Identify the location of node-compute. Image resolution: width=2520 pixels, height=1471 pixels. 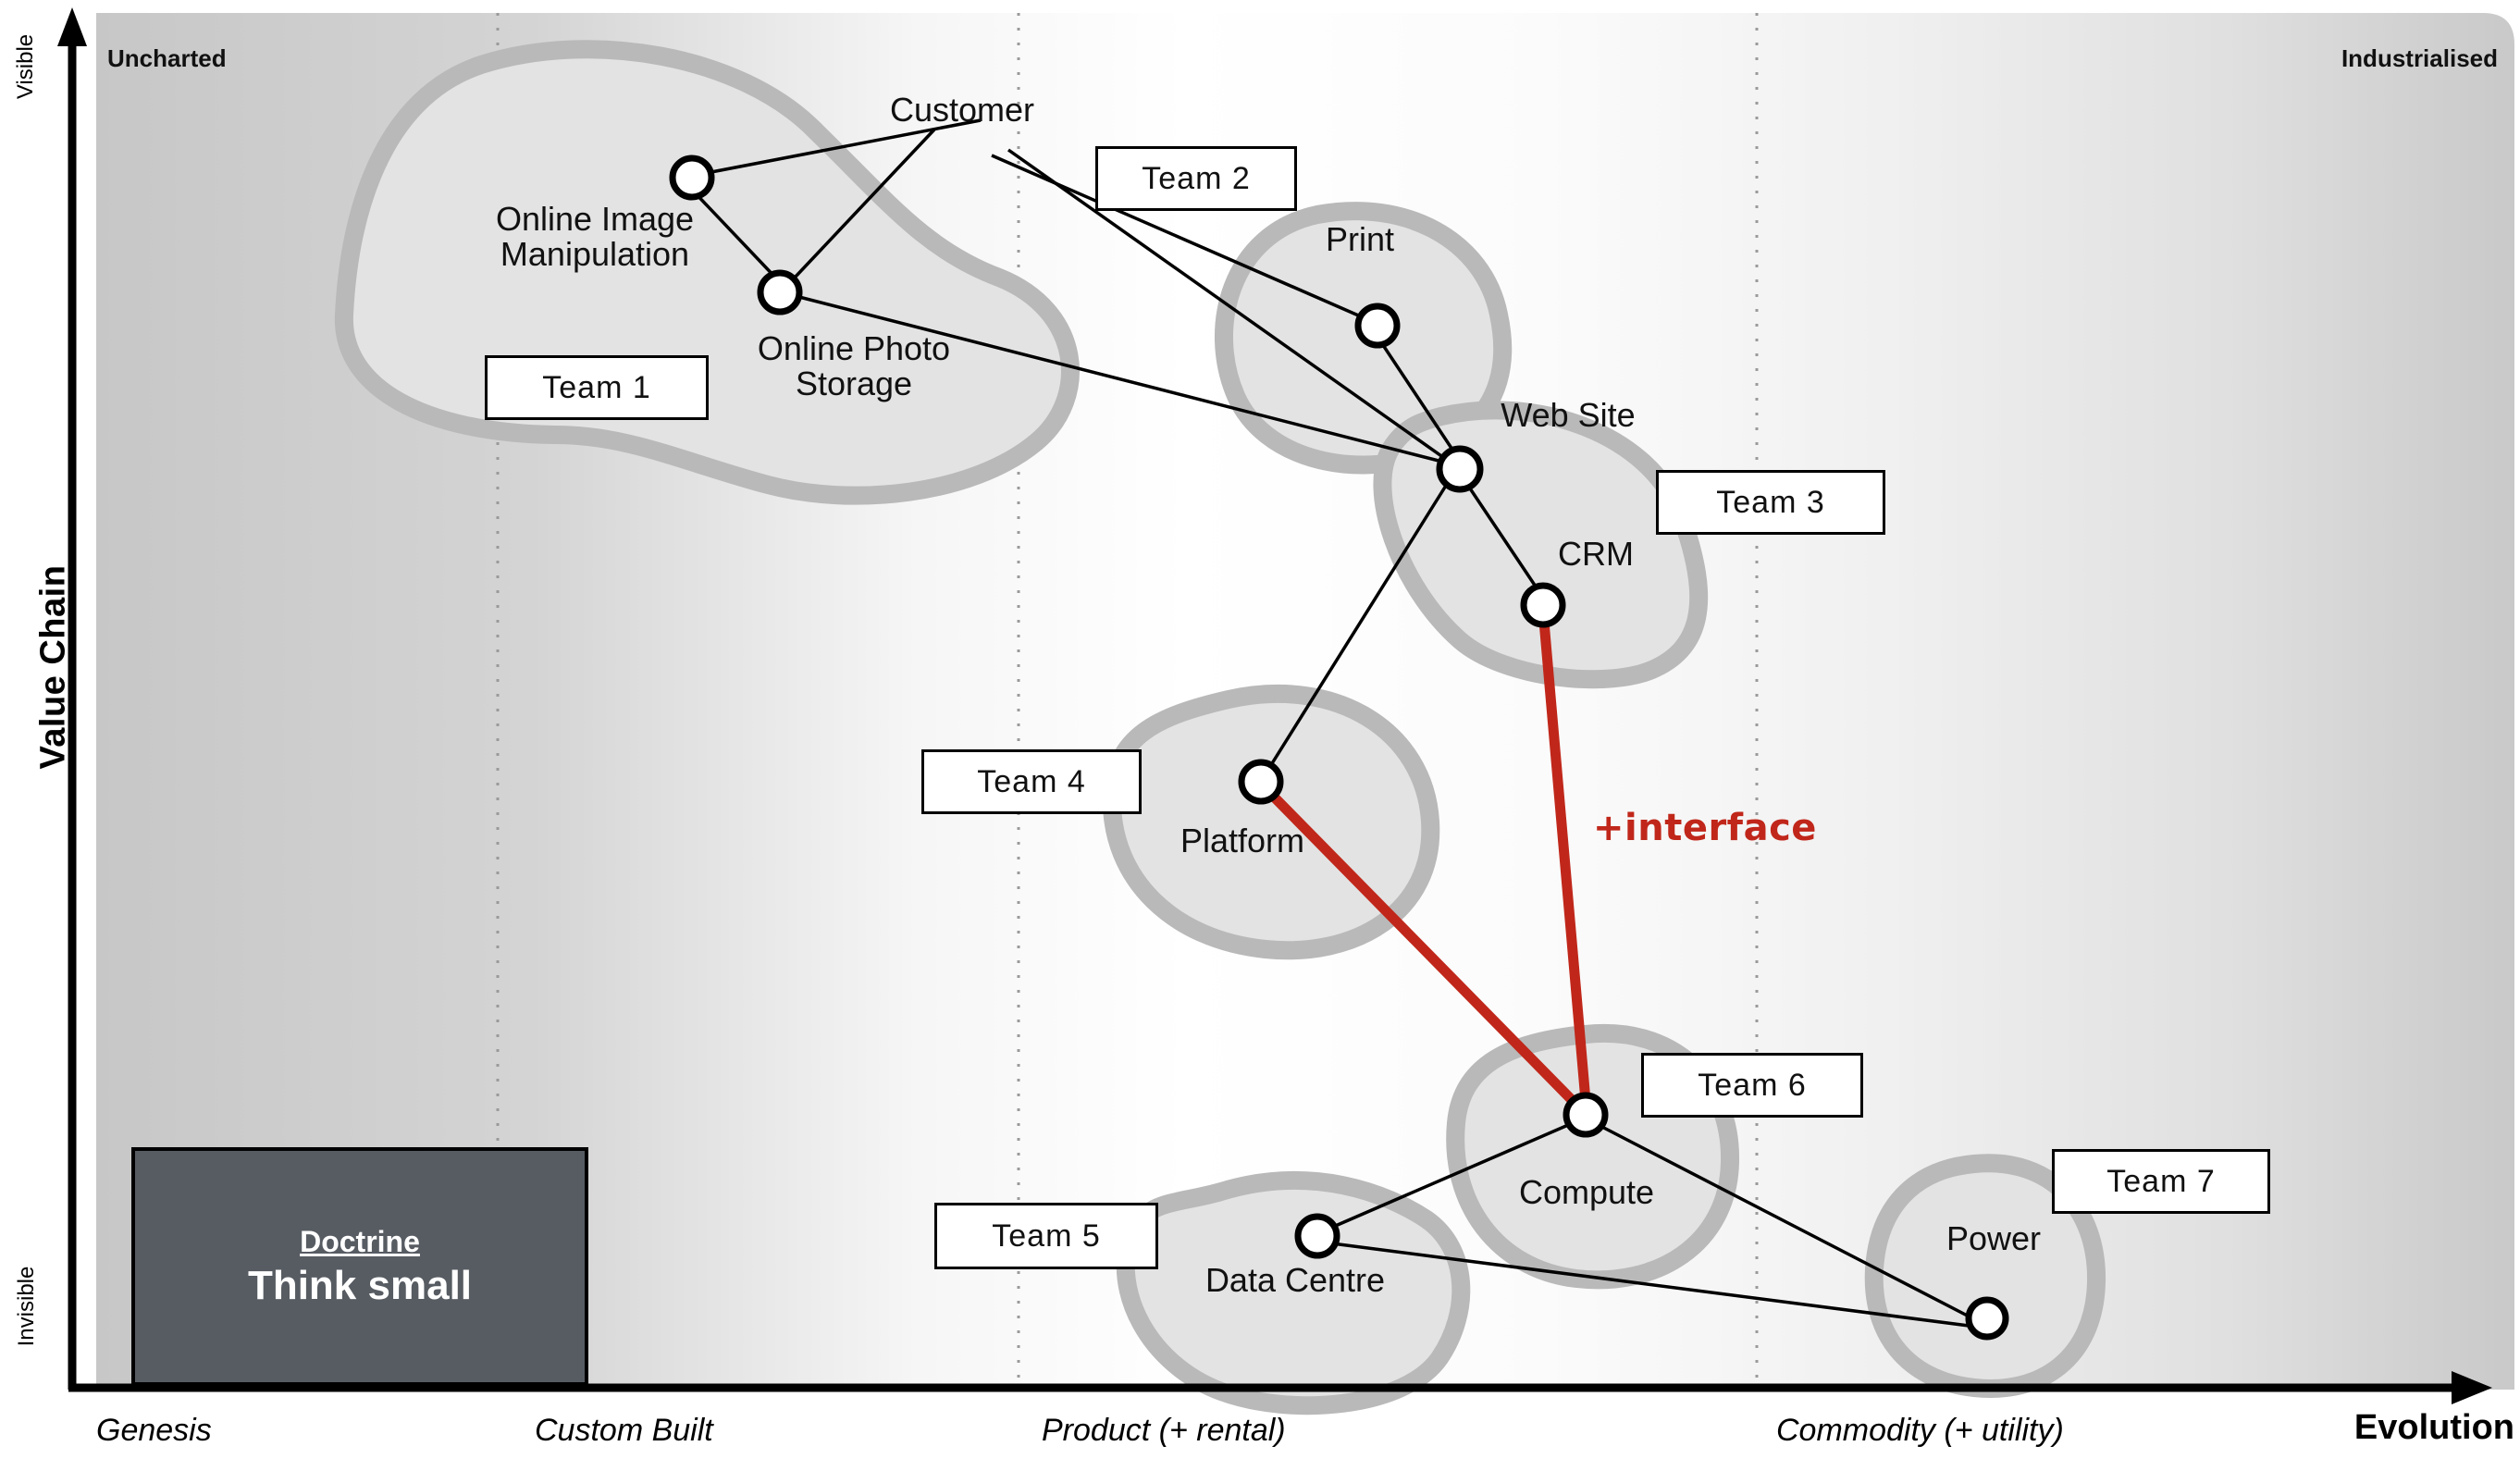
(1586, 1115).